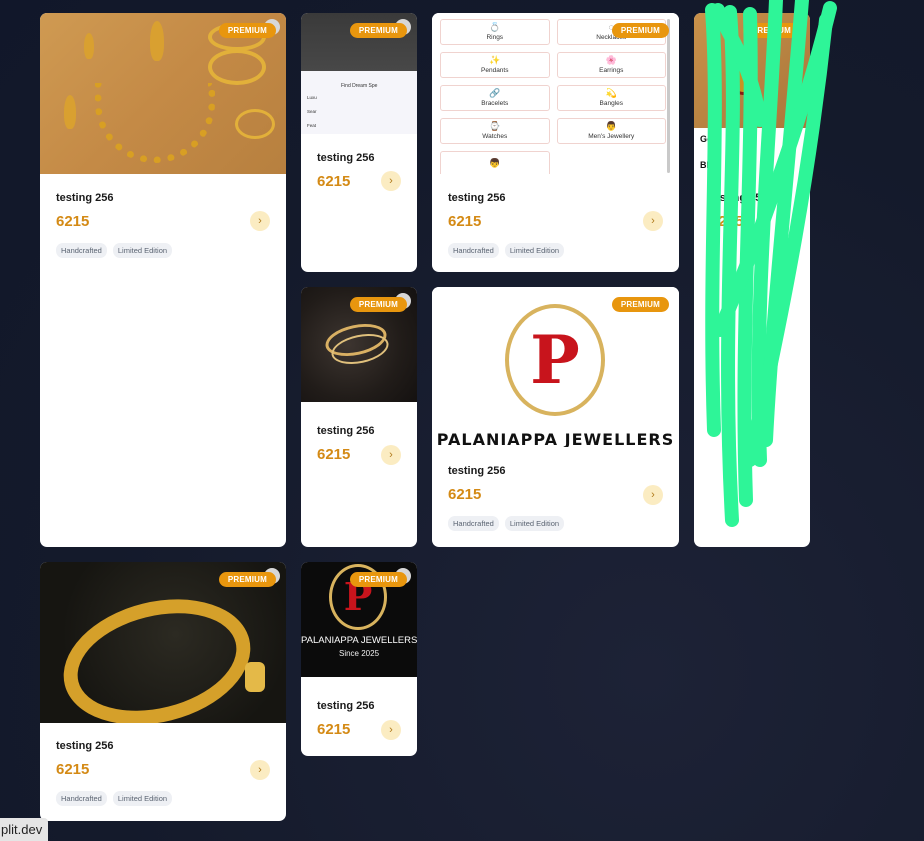 Image resolution: width=924 pixels, height=841 pixels. What do you see at coordinates (157, 651) in the screenshot?
I see `bracelet-graphic` at bounding box center [157, 651].